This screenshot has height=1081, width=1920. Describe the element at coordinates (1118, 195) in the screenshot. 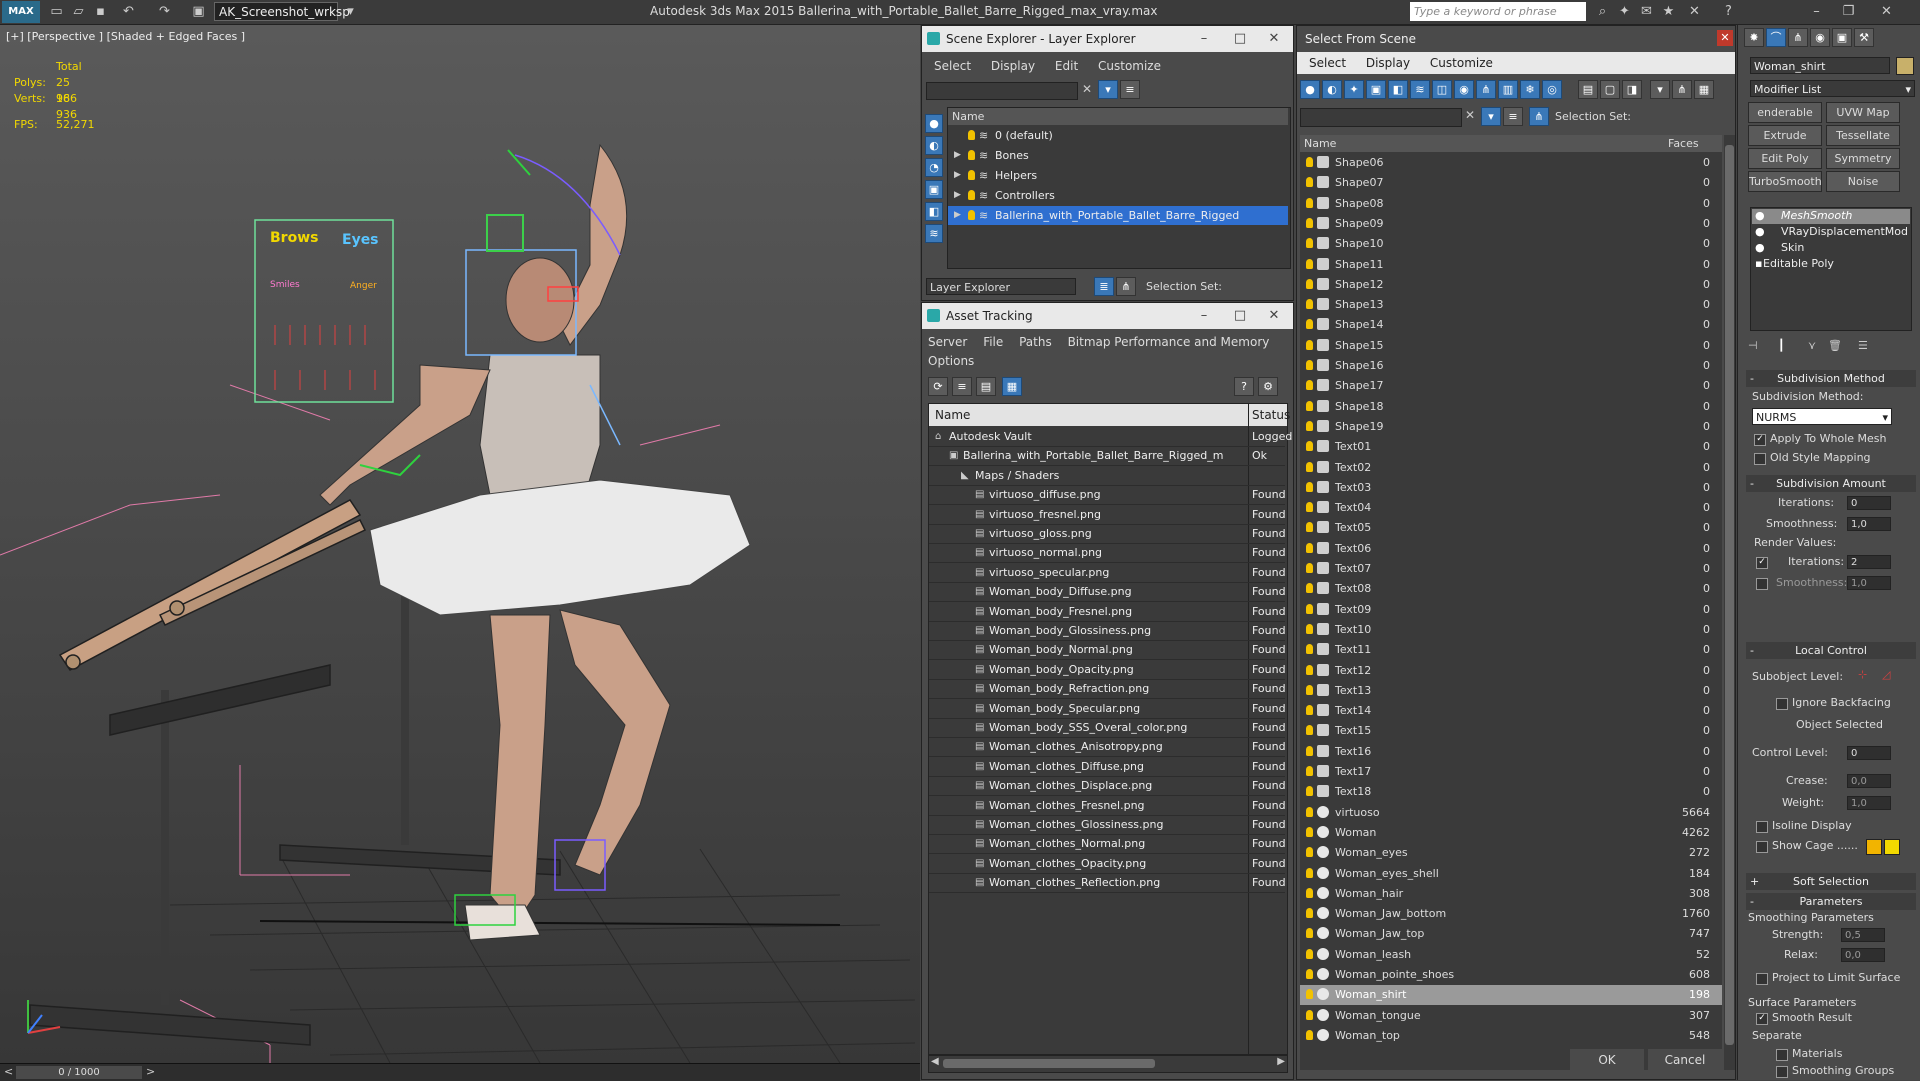

I see `layer-row: ▶ ≋ Controllers` at that location.